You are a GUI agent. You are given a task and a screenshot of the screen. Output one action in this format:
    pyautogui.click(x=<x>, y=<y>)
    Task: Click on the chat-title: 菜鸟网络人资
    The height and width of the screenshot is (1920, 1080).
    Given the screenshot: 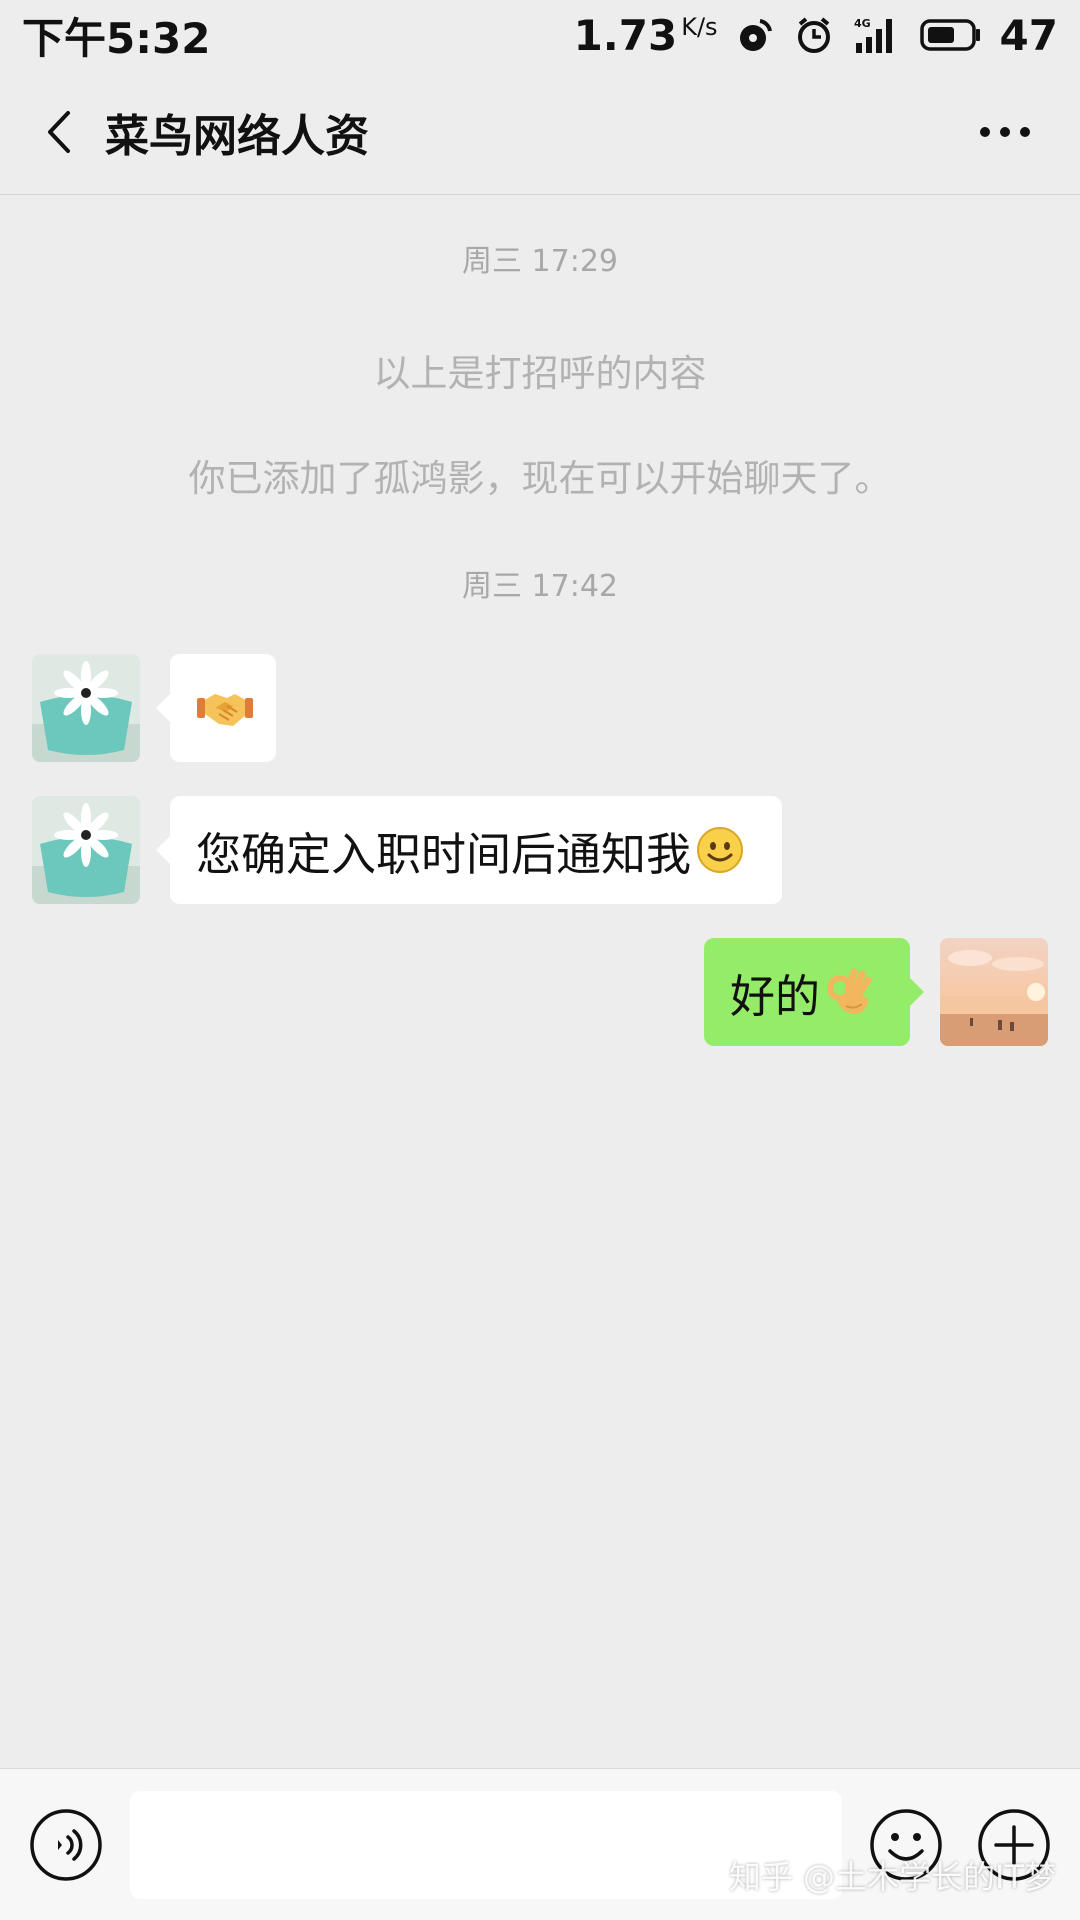 What is the action you would take?
    pyautogui.click(x=237, y=136)
    